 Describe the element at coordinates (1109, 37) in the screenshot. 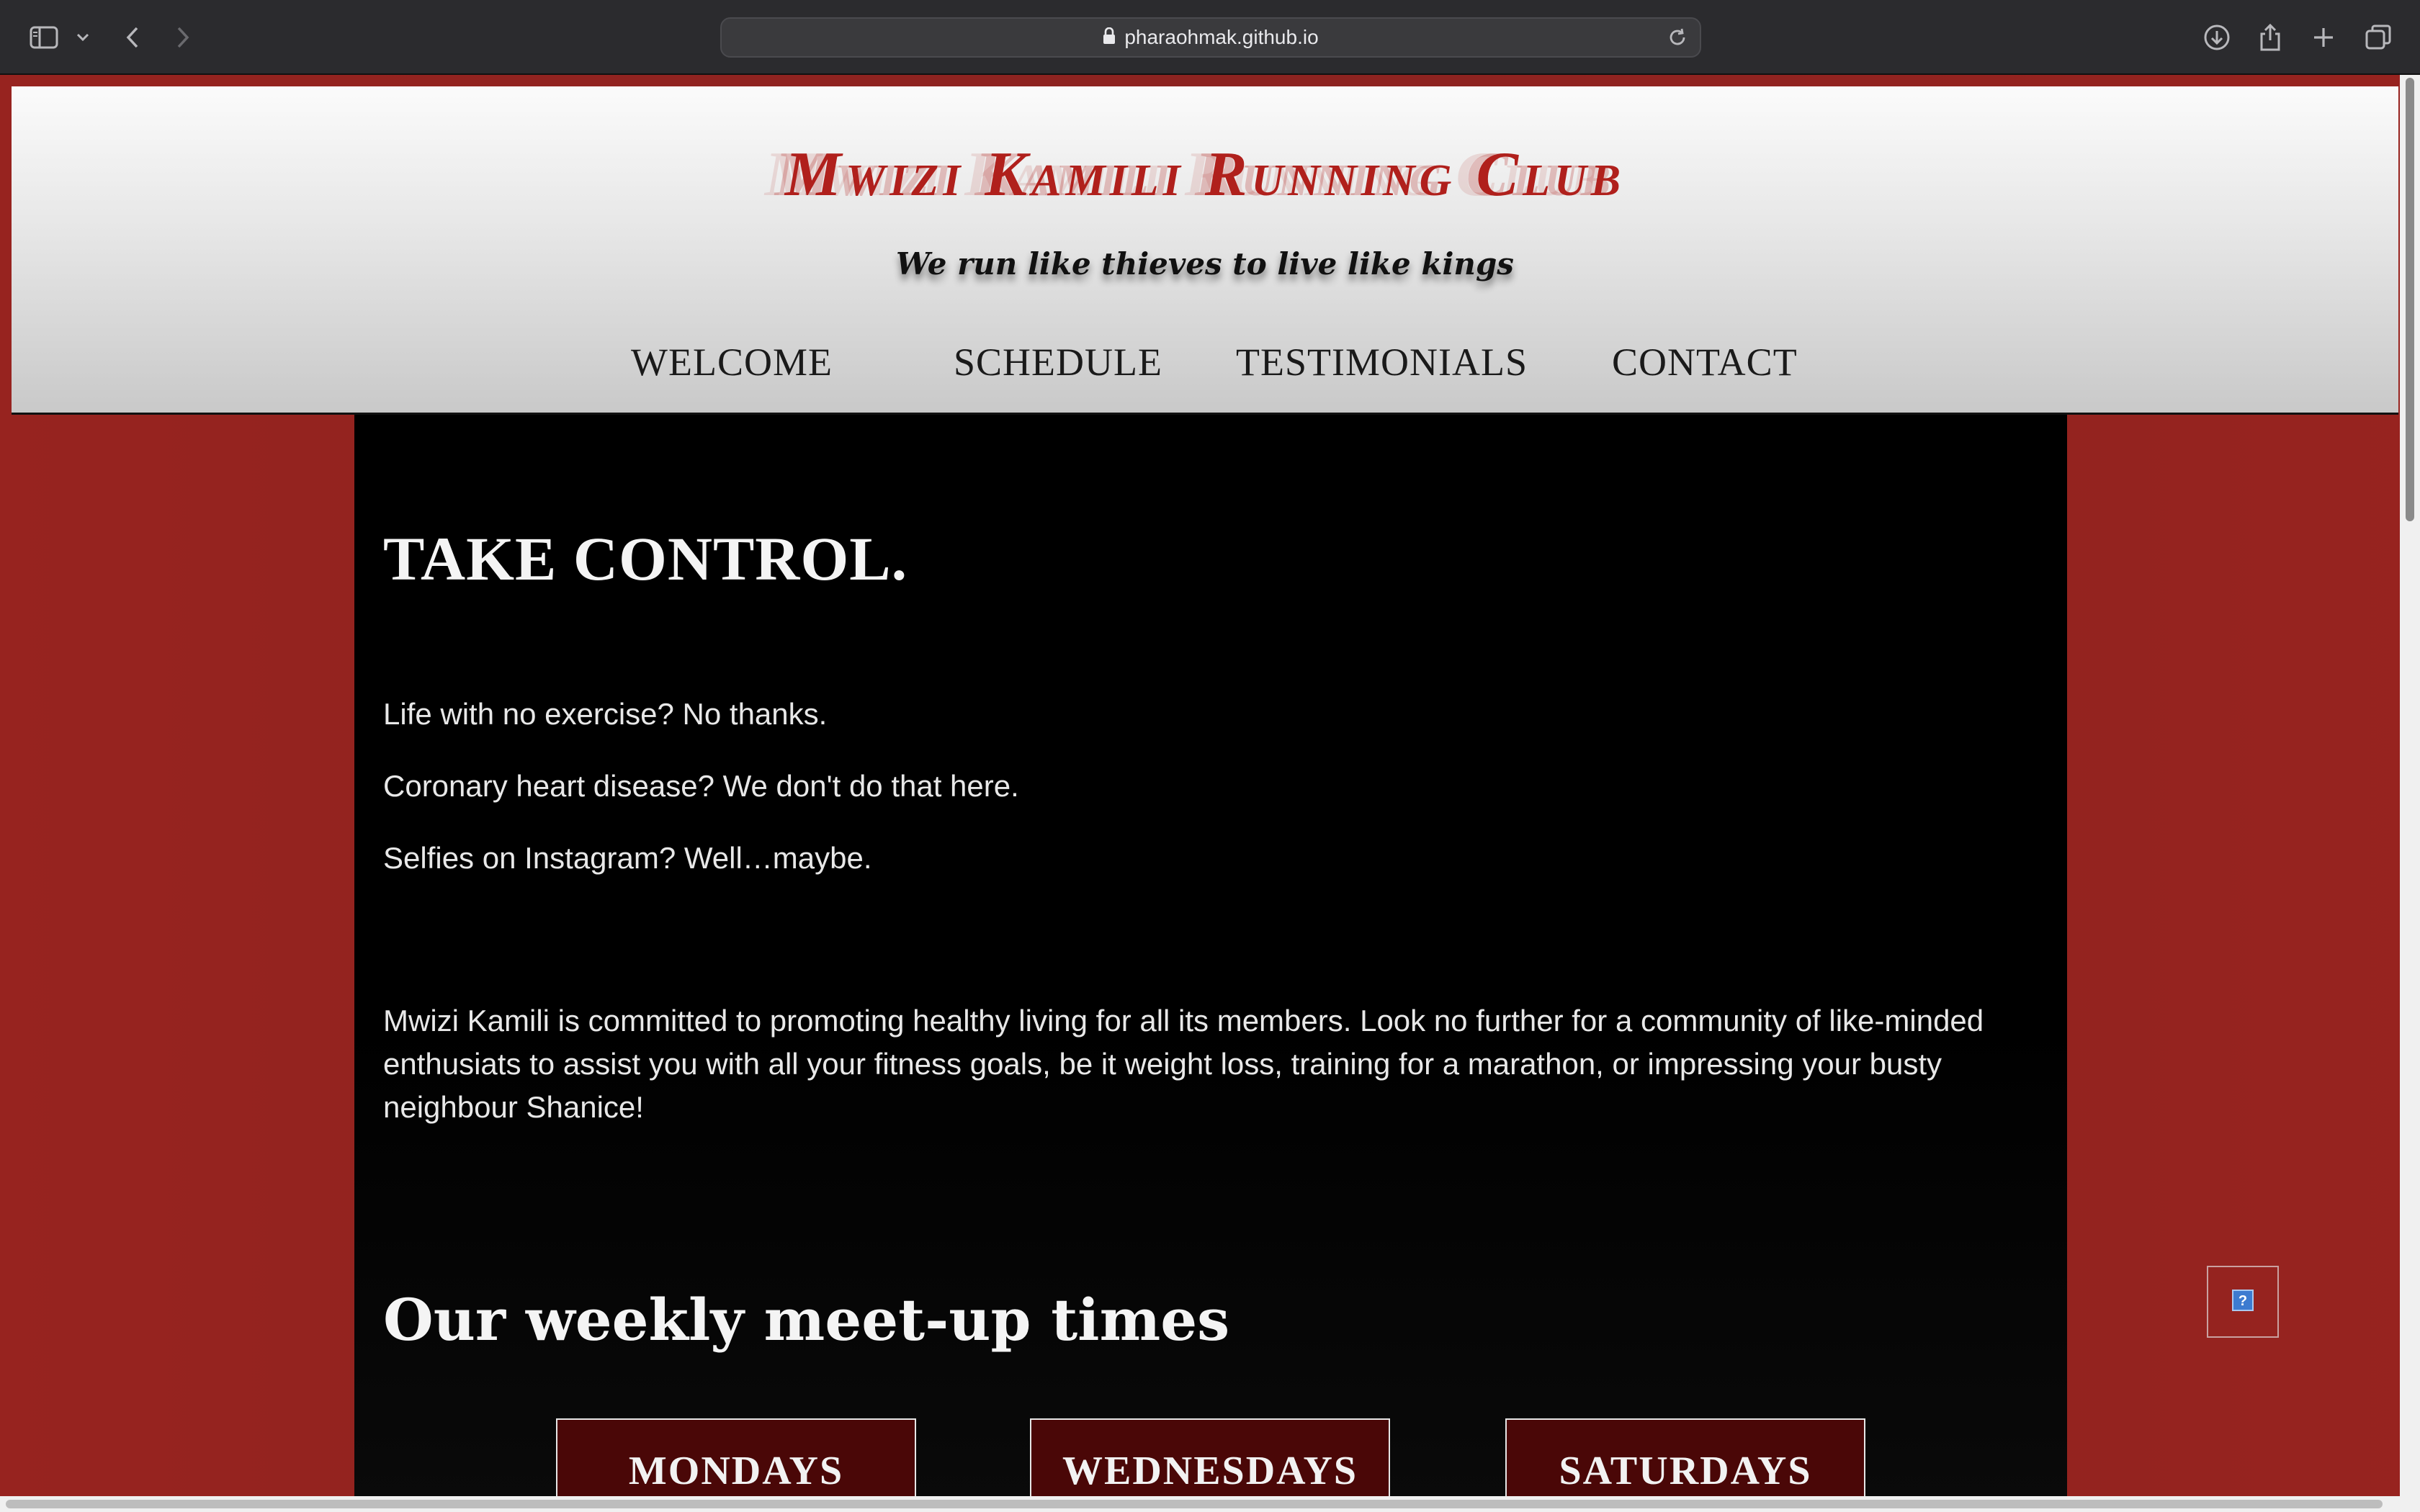

I see `lock-icon` at that location.